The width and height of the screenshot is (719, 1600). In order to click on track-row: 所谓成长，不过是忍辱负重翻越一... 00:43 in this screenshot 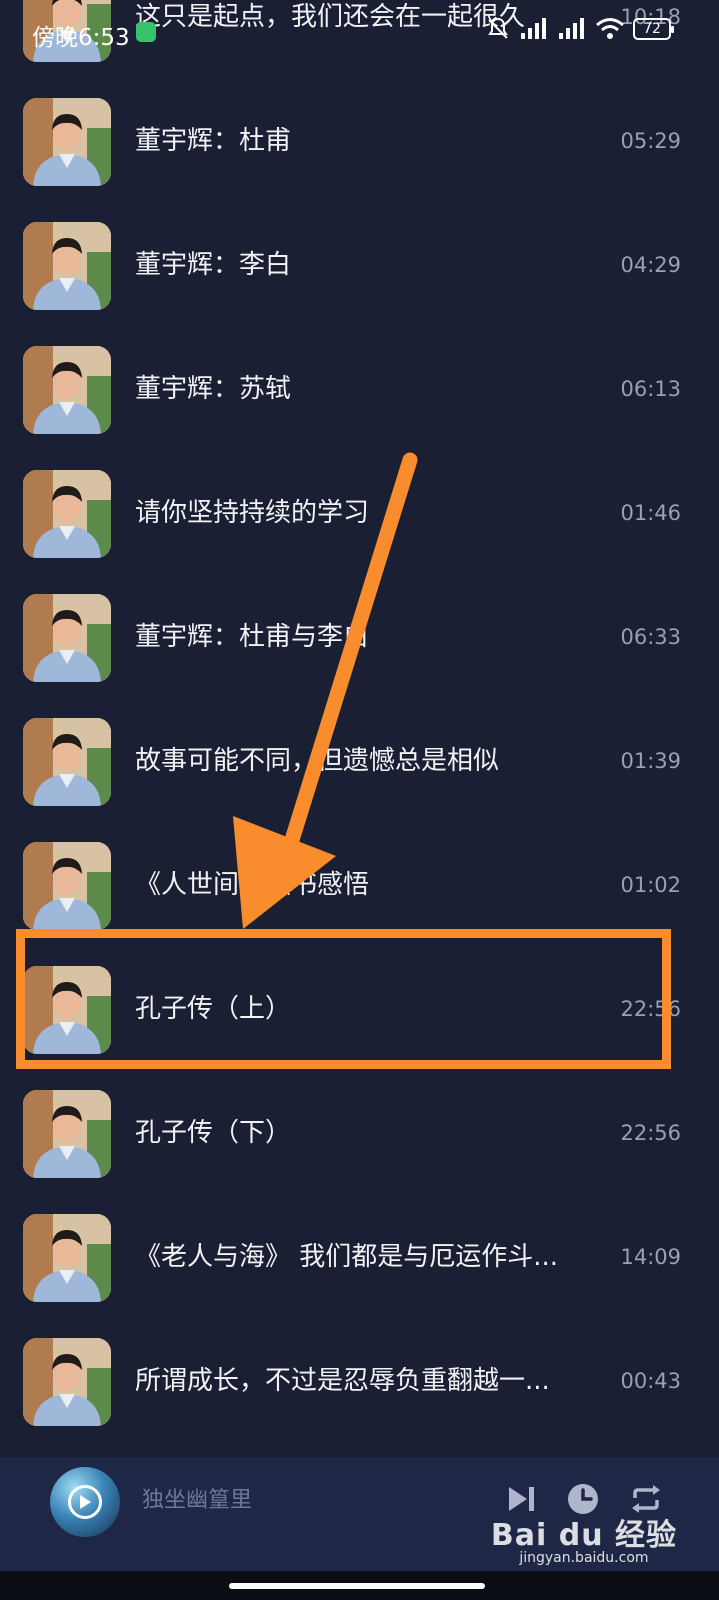, I will do `click(359, 1381)`.